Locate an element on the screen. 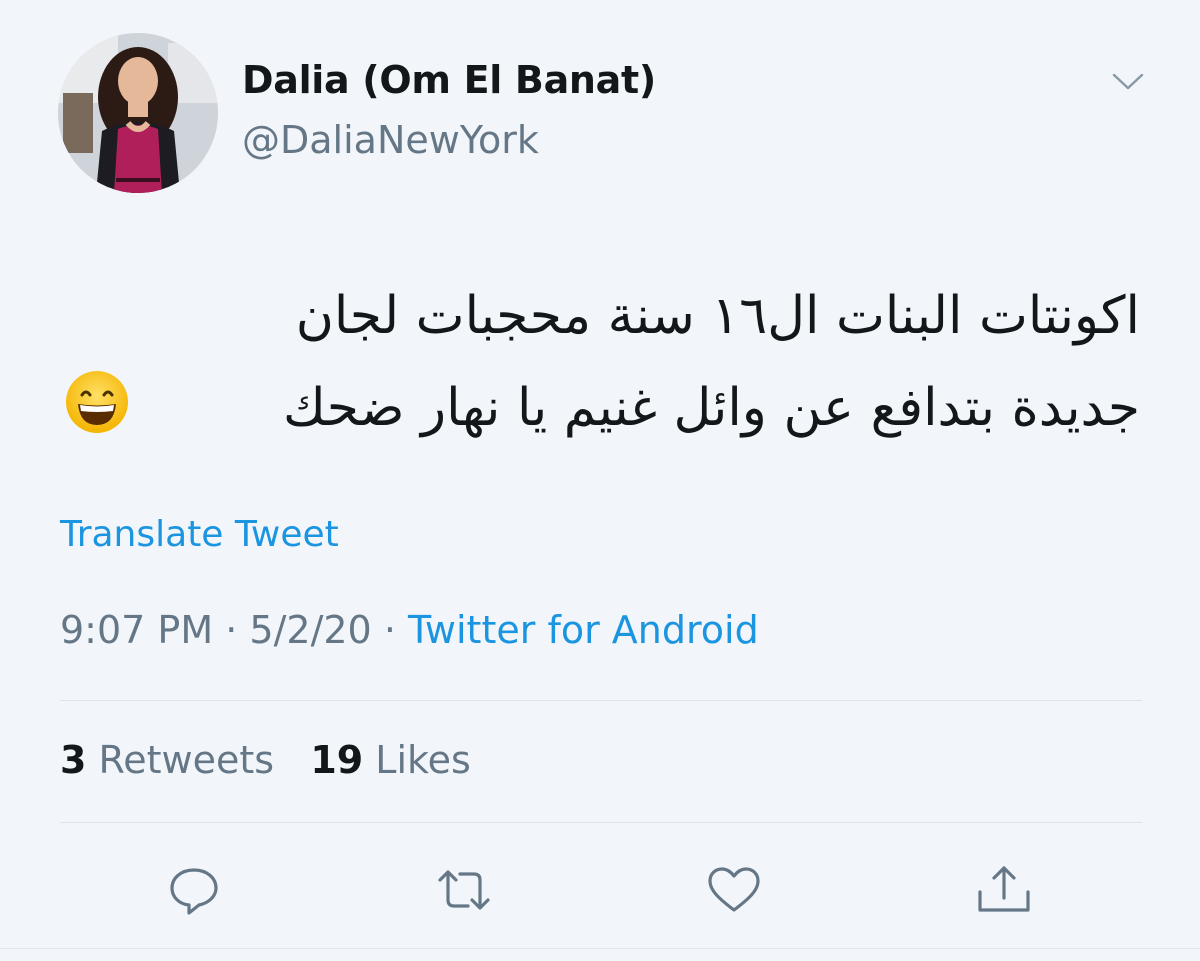 The height and width of the screenshot is (961, 1200). avatar is located at coordinates (138, 113).